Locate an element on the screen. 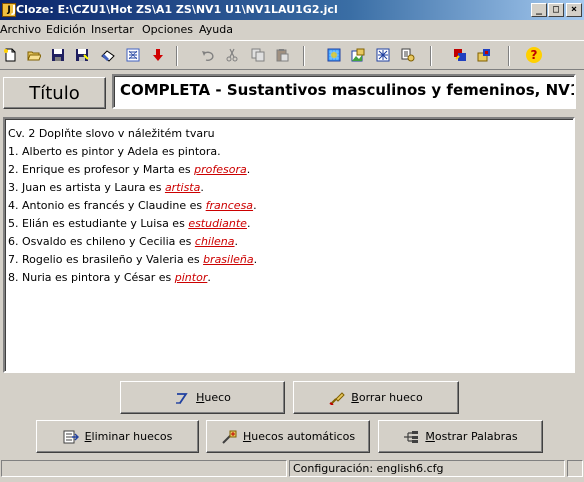 This screenshot has height=482, width=584. menu-ayuda: Ayuda is located at coordinates (216, 29).